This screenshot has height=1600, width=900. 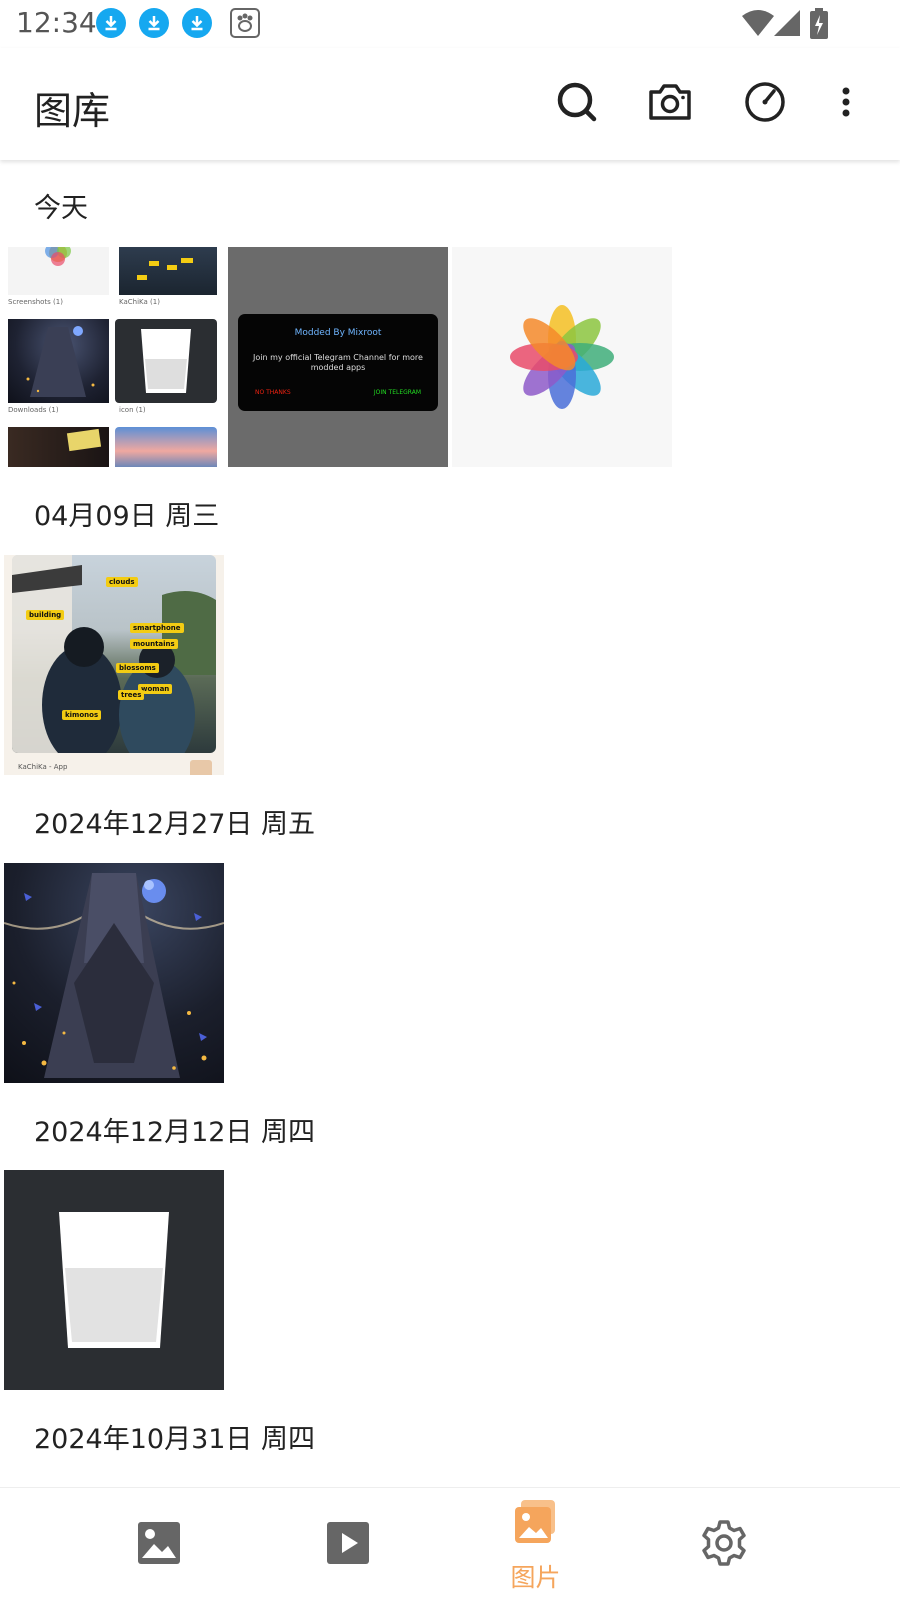 I want to click on photo-thumbnail-photos-logo, so click(x=562, y=357).